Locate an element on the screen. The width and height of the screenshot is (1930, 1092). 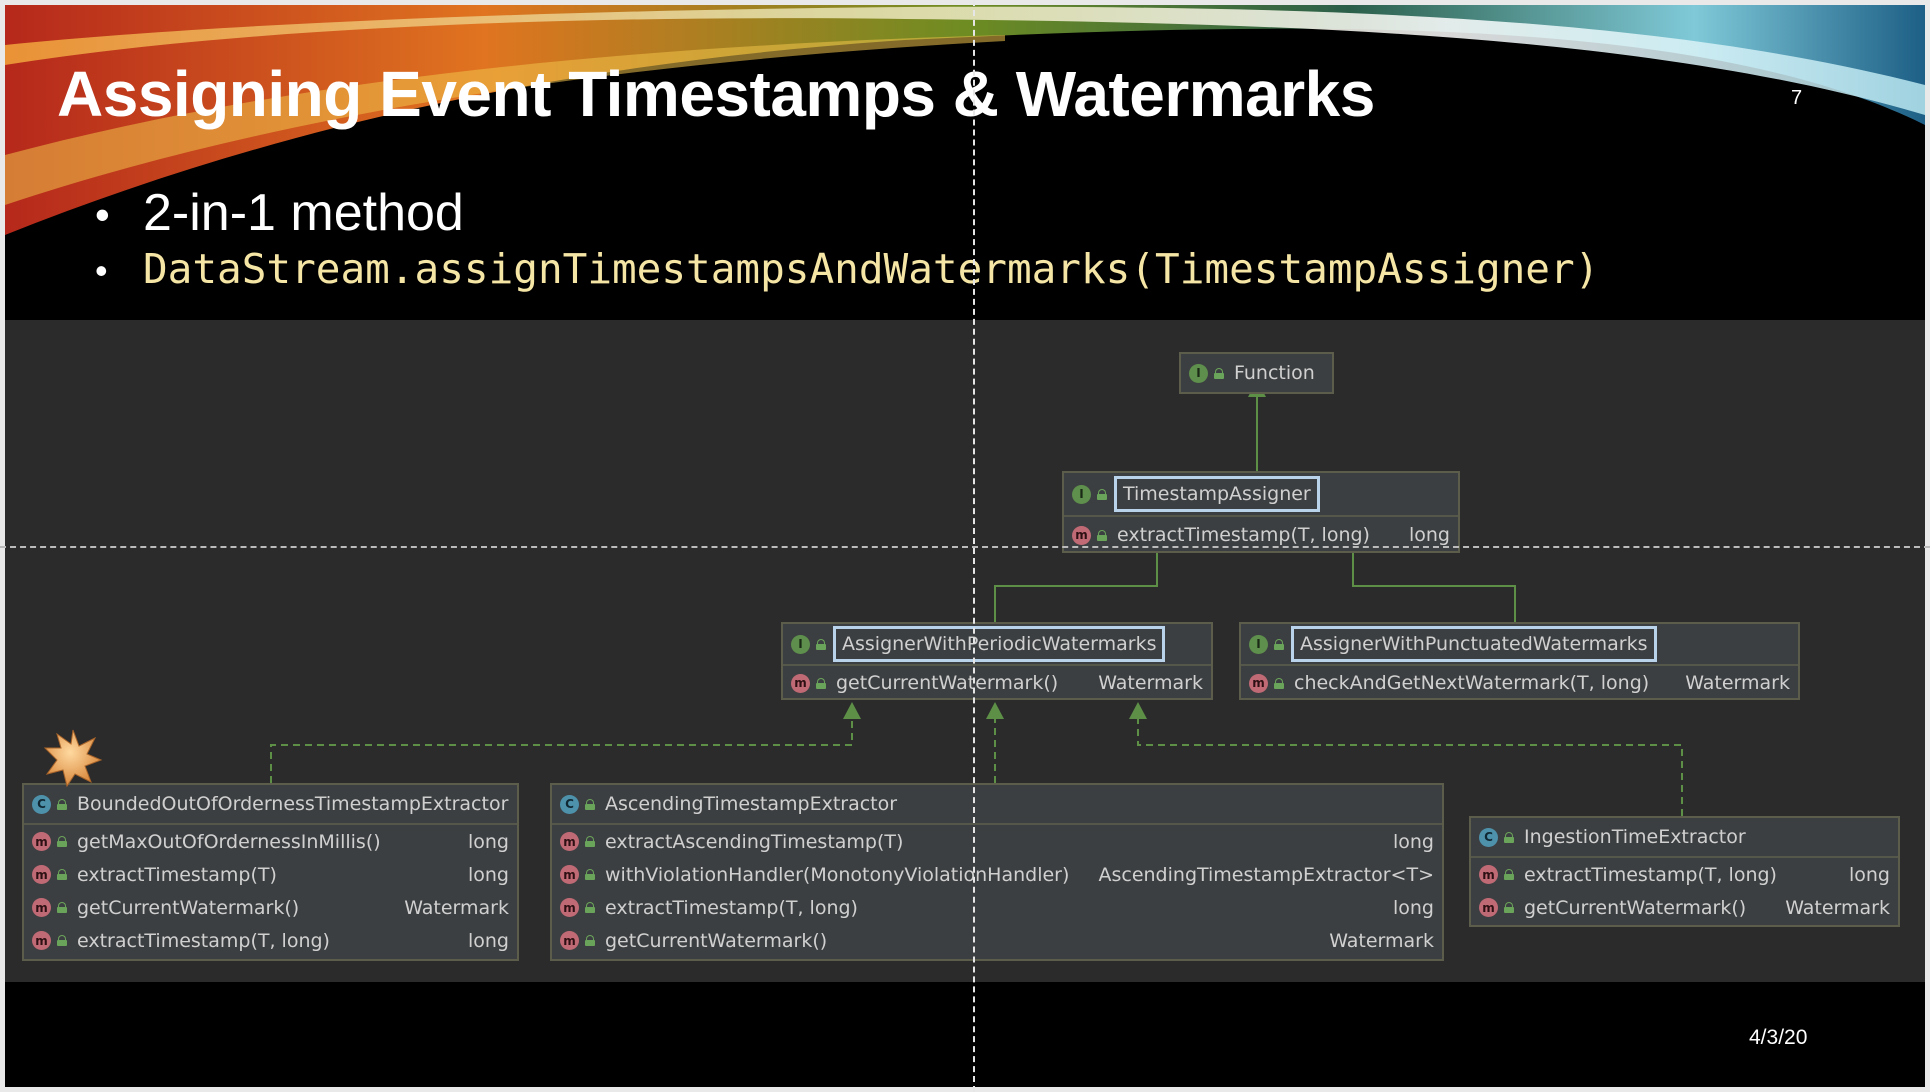
bullet-item: 2-in-1 method is located at coordinates (847, 214).